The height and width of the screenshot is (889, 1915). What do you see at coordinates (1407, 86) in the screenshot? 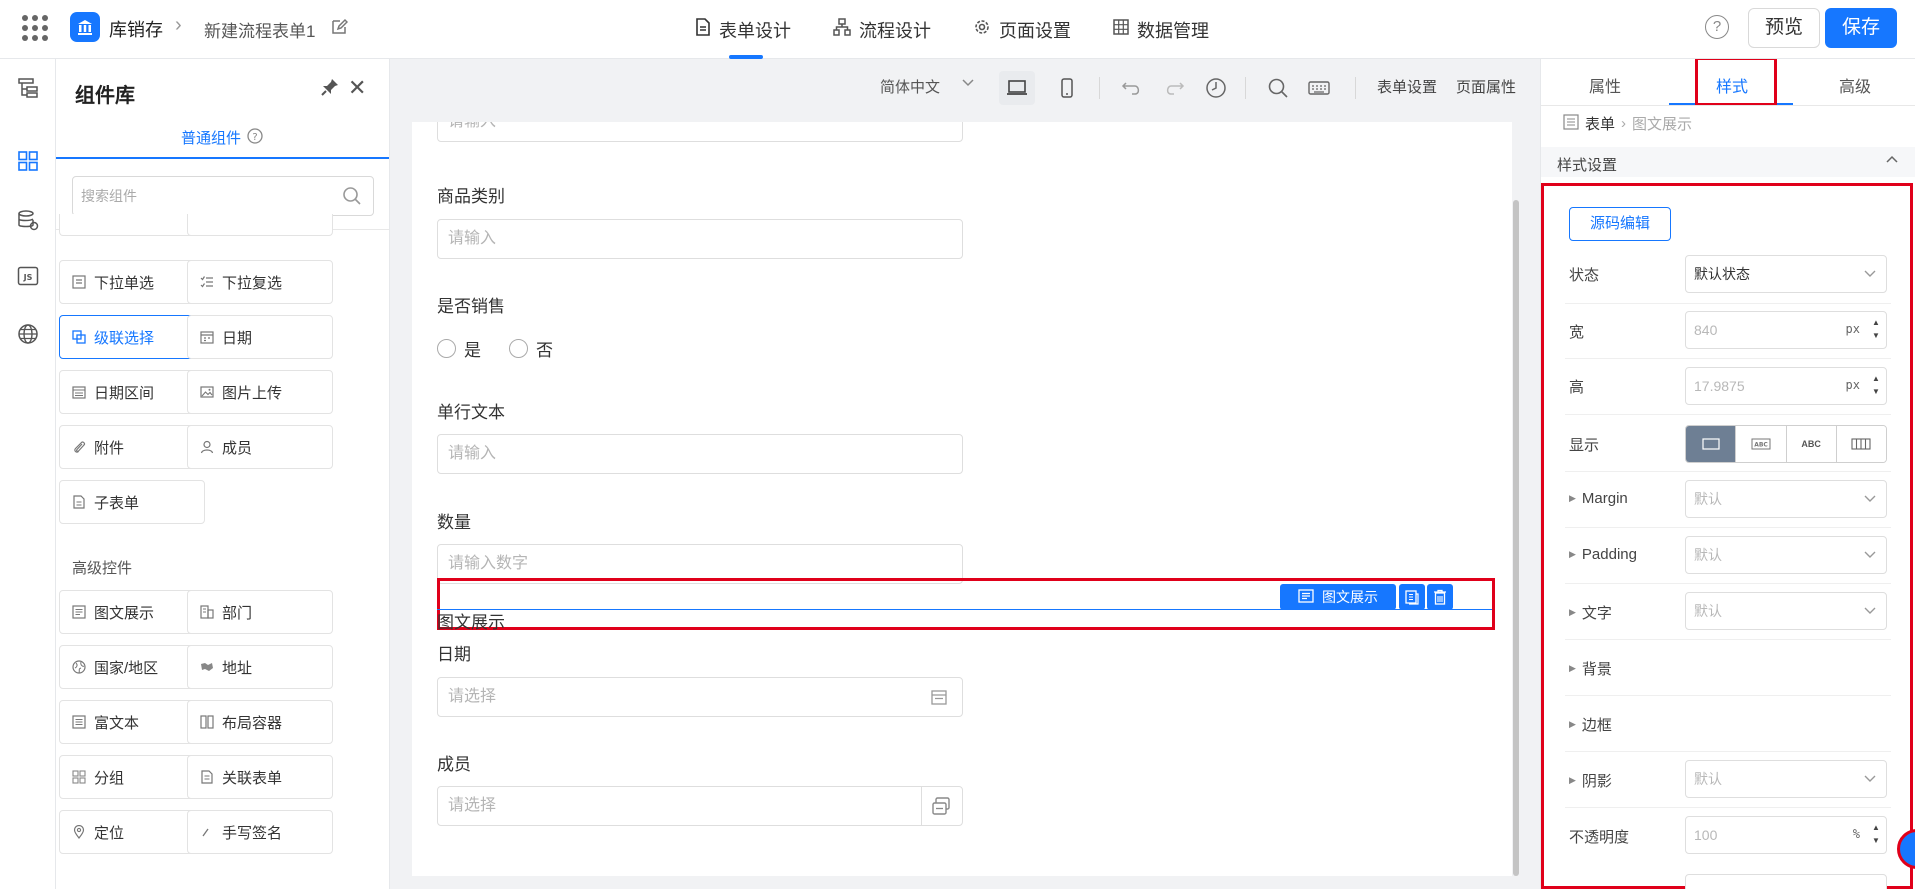
I see `form-settings-link: 表单设置` at bounding box center [1407, 86].